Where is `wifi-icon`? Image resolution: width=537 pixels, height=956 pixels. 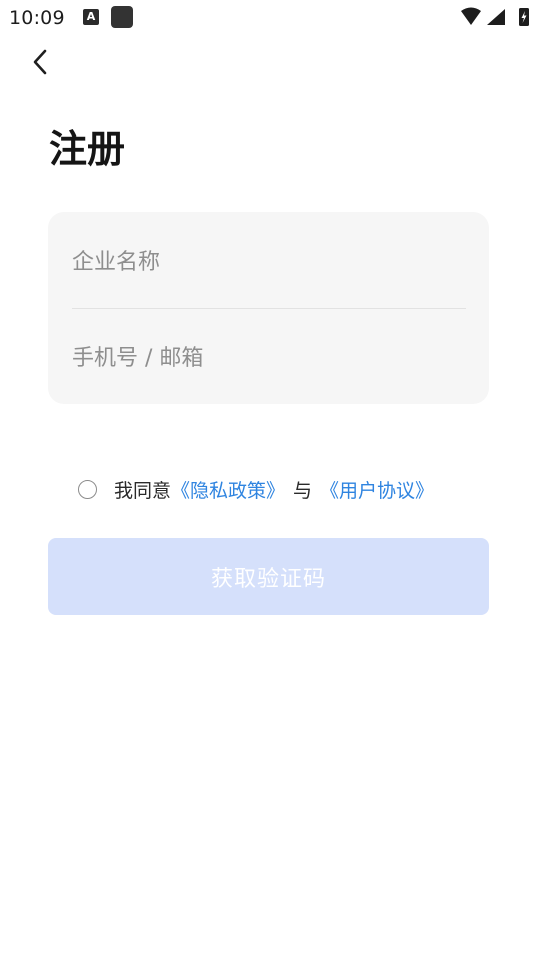 wifi-icon is located at coordinates (471, 16).